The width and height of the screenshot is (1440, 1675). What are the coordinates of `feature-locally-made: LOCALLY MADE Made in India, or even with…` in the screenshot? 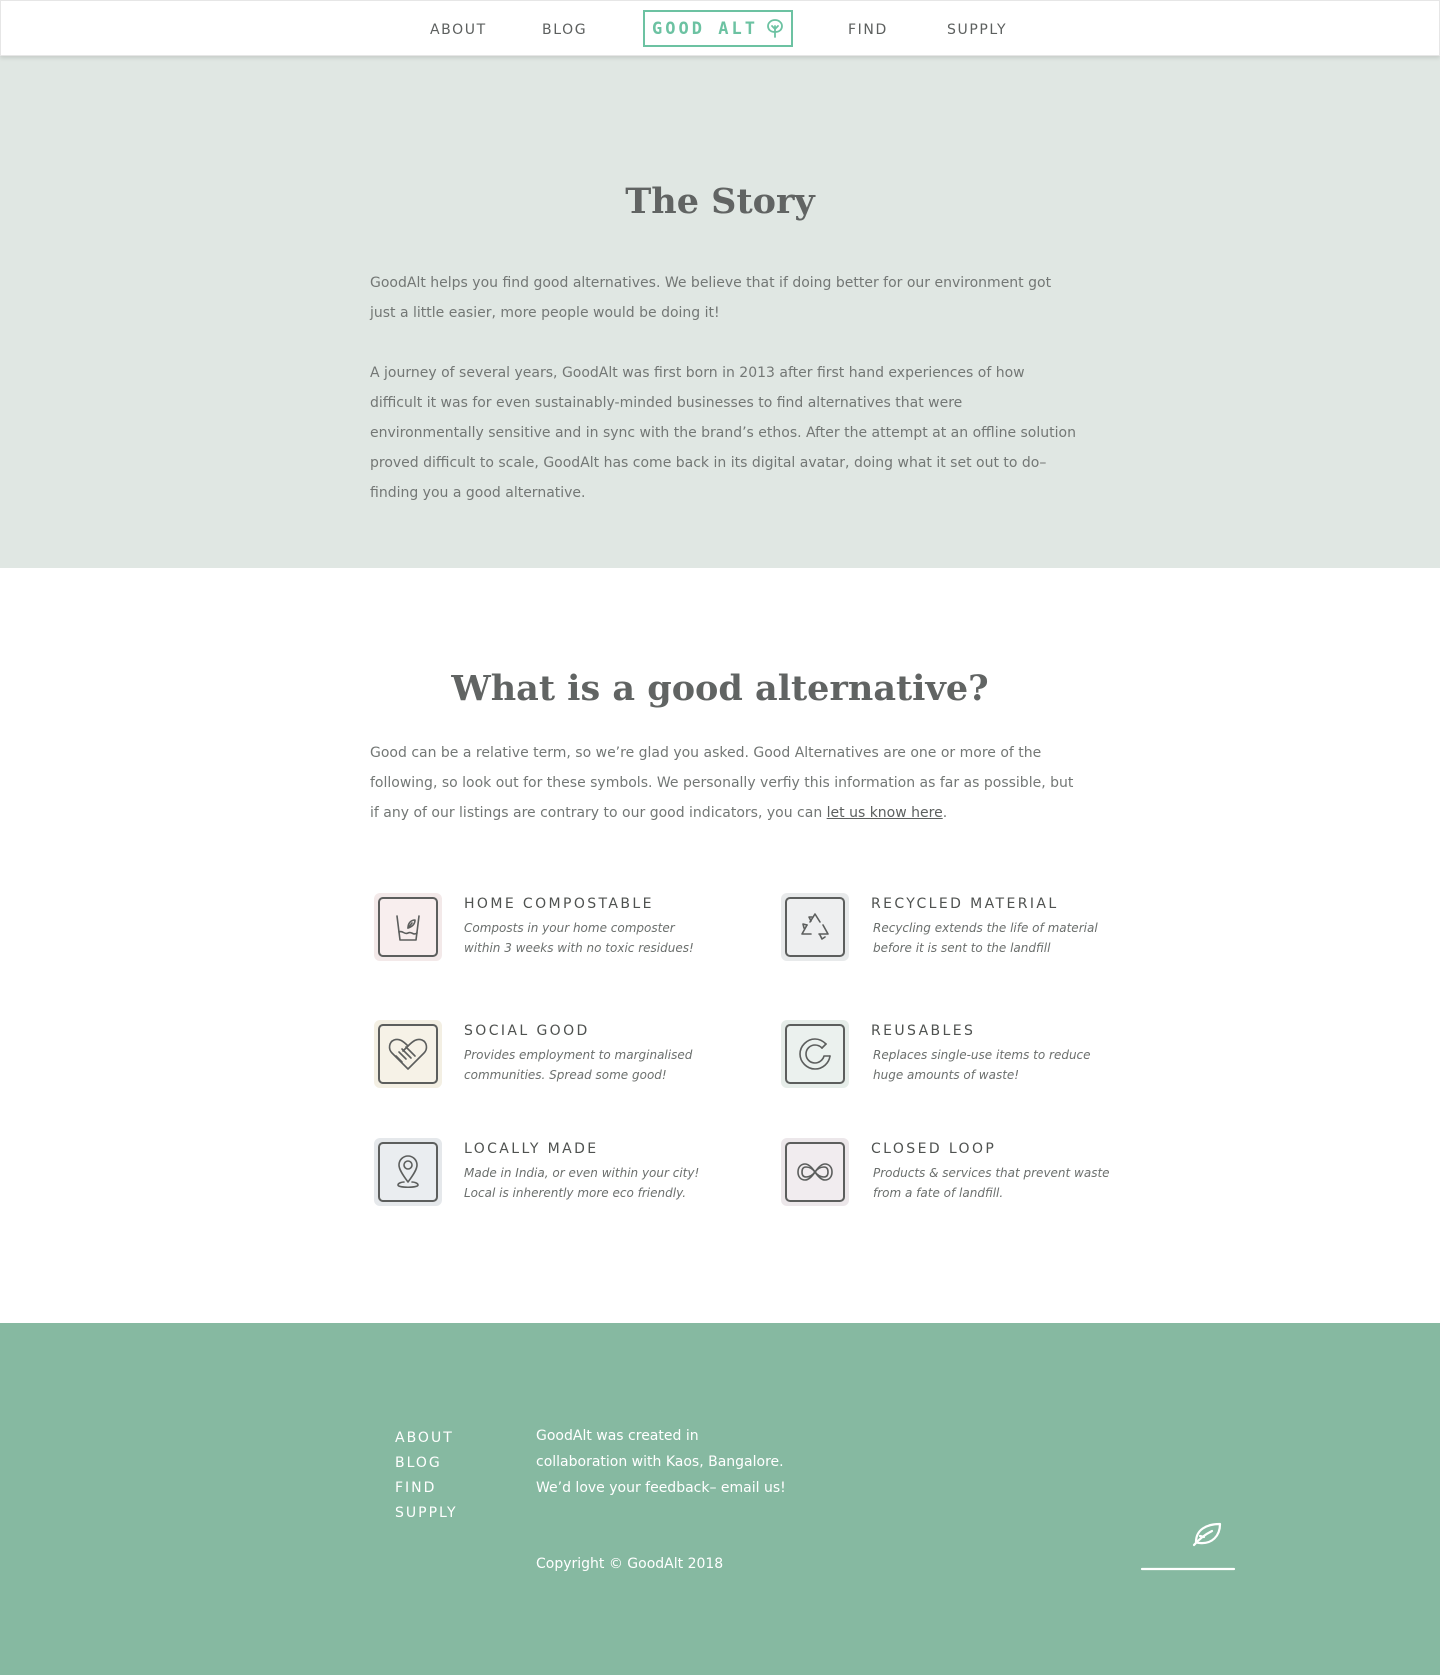 It's located at (540, 1178).